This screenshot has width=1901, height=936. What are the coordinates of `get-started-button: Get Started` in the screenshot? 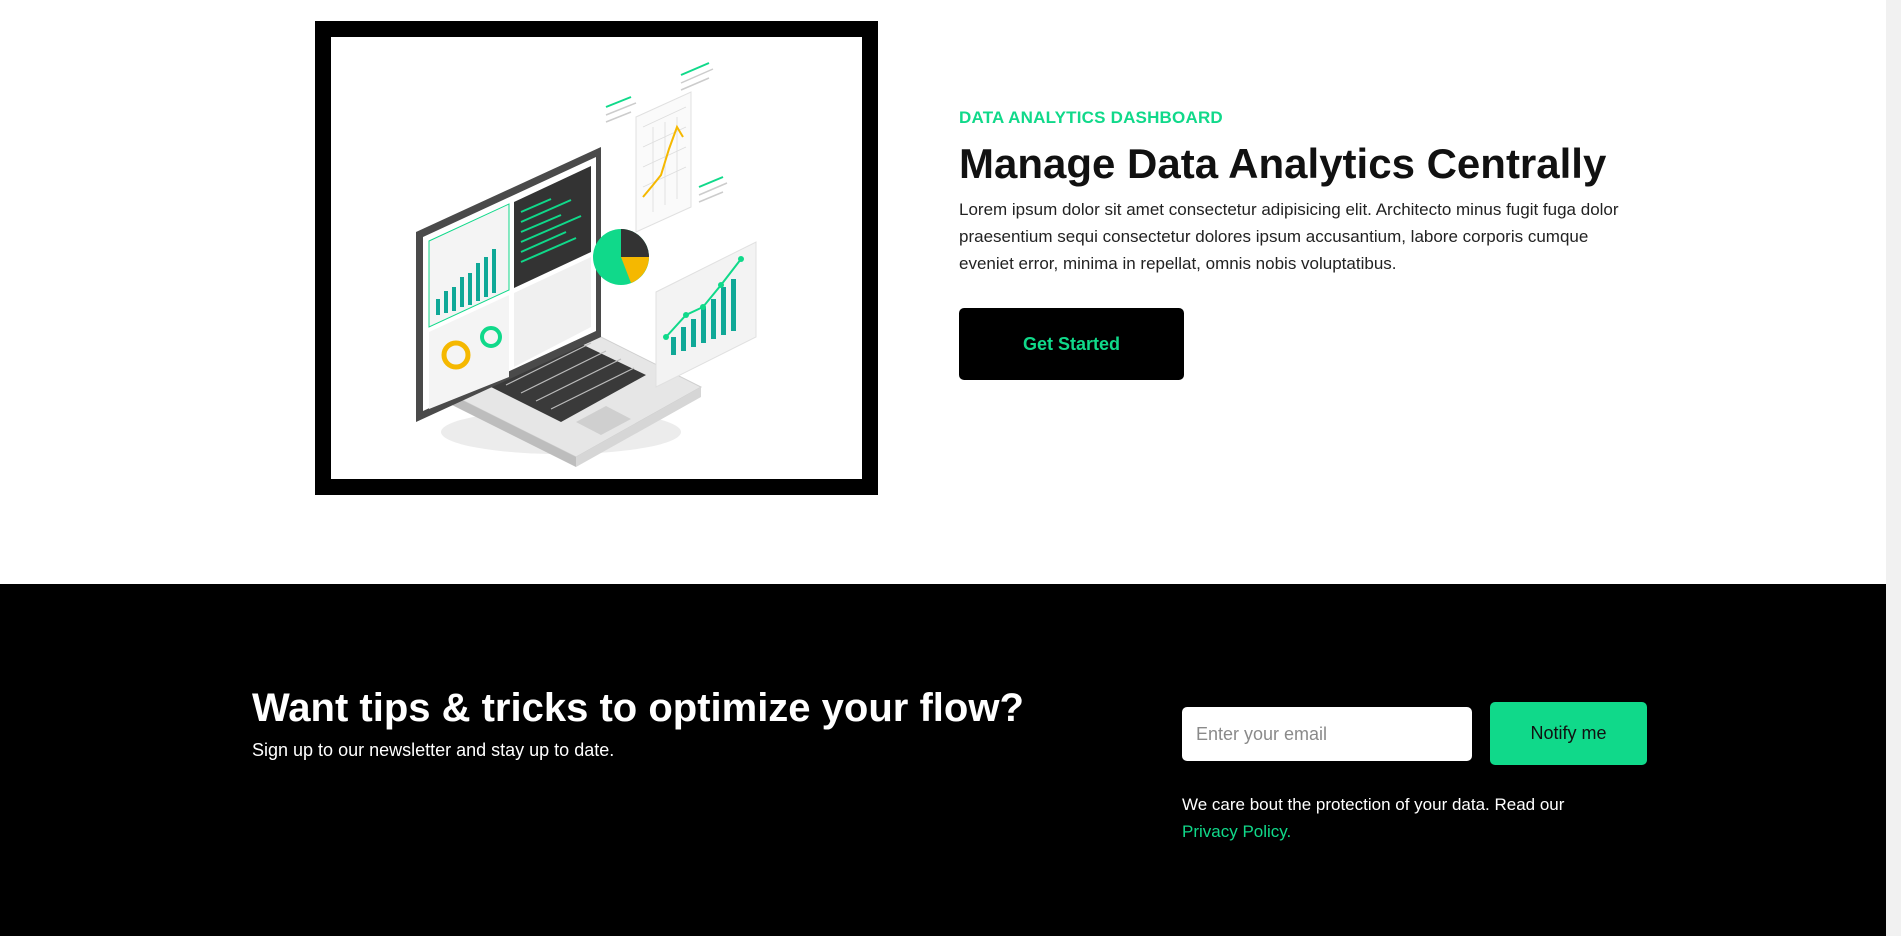 It's located at (1071, 344).